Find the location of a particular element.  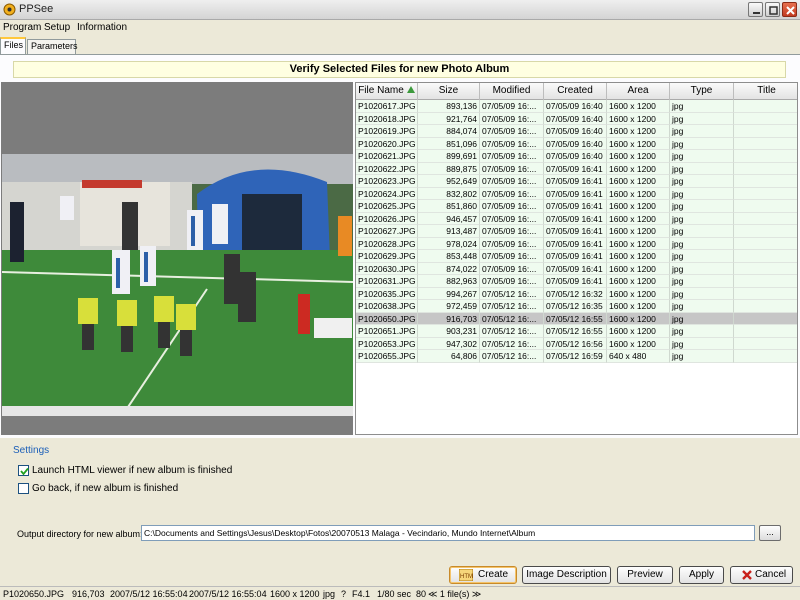

status-modified: 2007/5/12 16:55:04 is located at coordinates (149, 594).